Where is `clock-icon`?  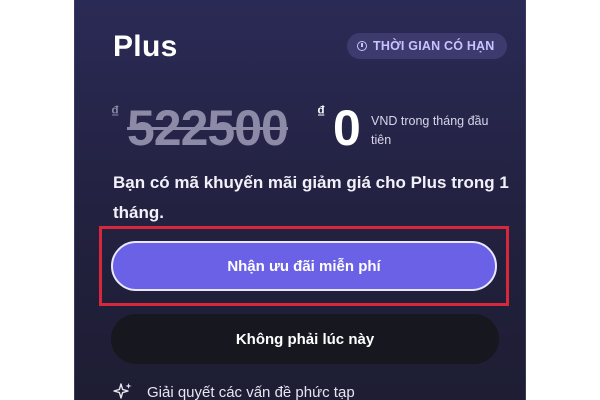 clock-icon is located at coordinates (362, 46).